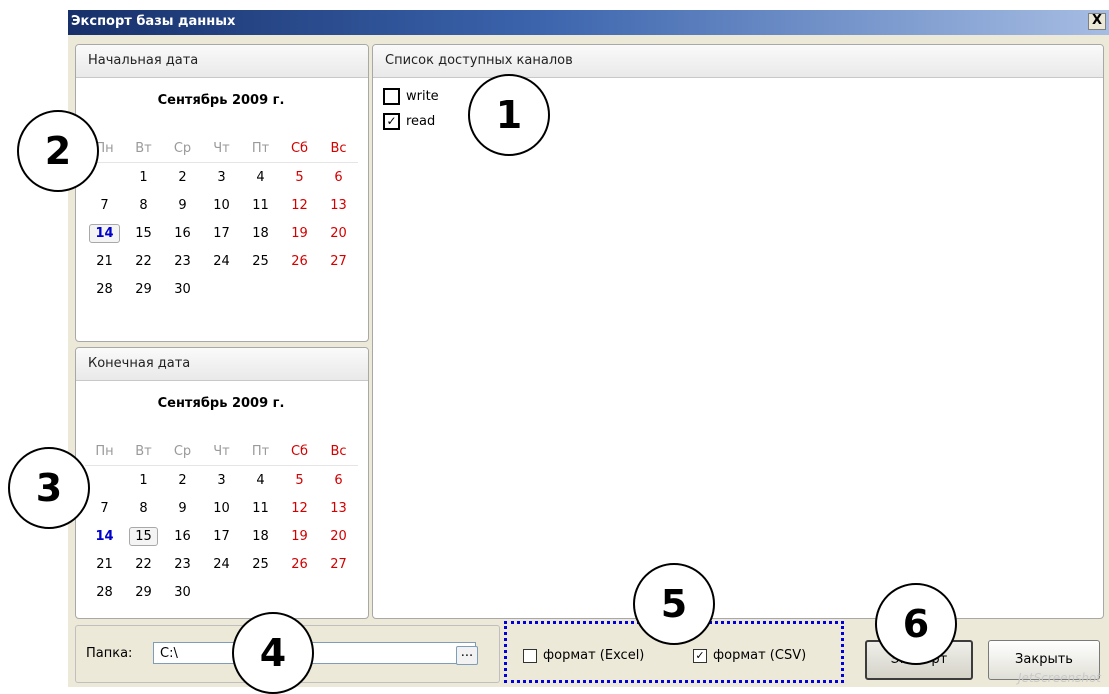 The image size is (1109, 694). What do you see at coordinates (143, 289) in the screenshot?
I see `start-day-29: 29` at bounding box center [143, 289].